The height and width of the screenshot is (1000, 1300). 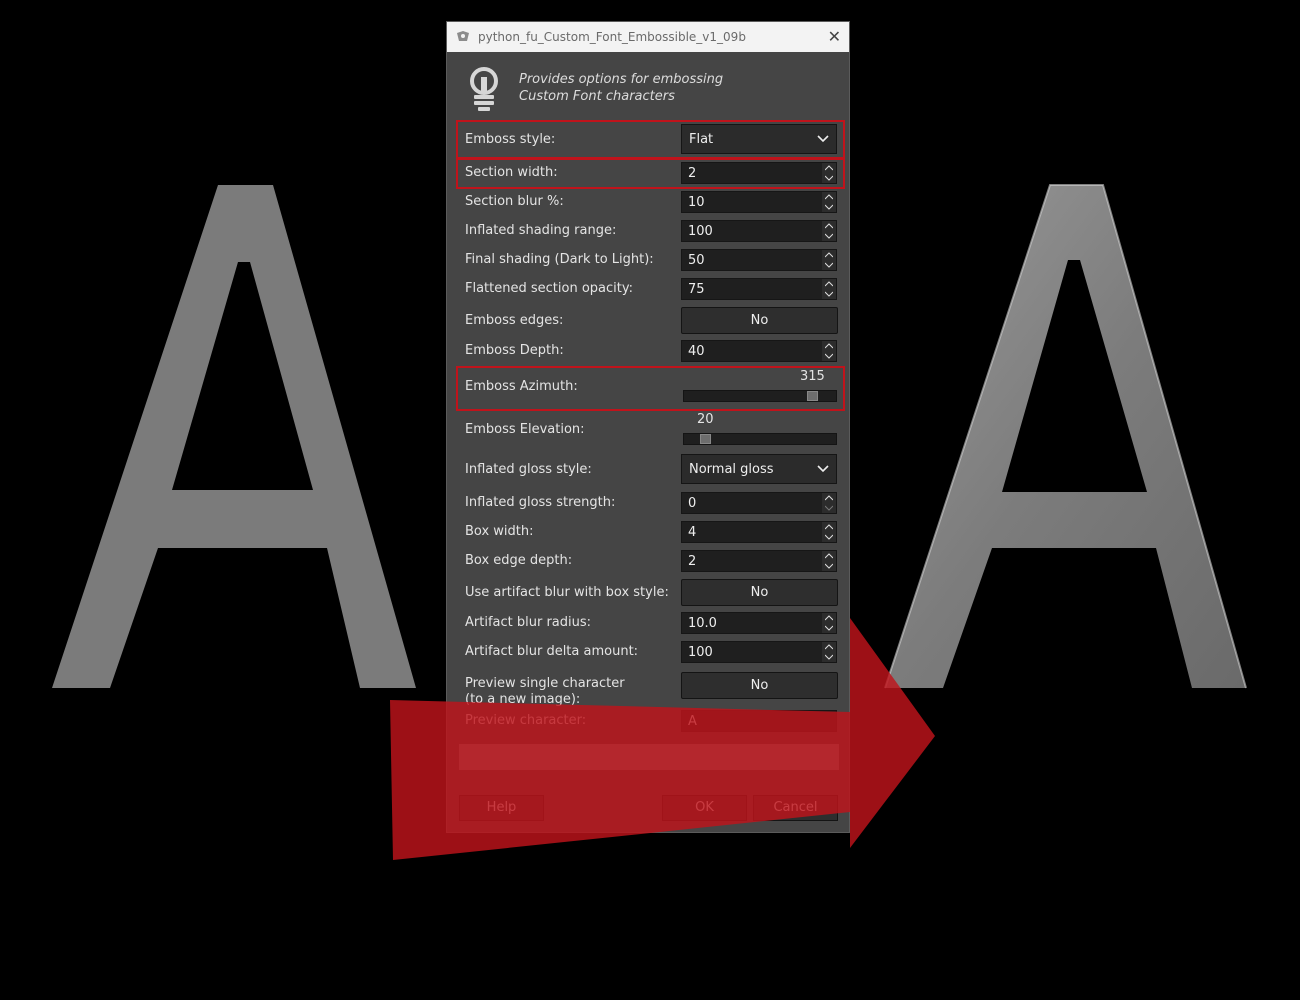 I want to click on preview-character-label: Preview character:, so click(x=526, y=720).